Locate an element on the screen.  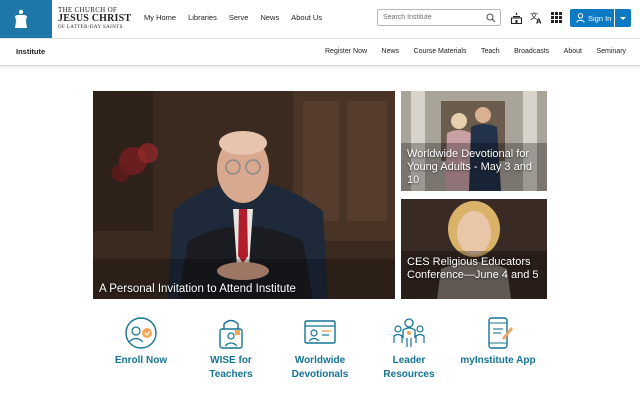
header-shadow is located at coordinates (320, 67).